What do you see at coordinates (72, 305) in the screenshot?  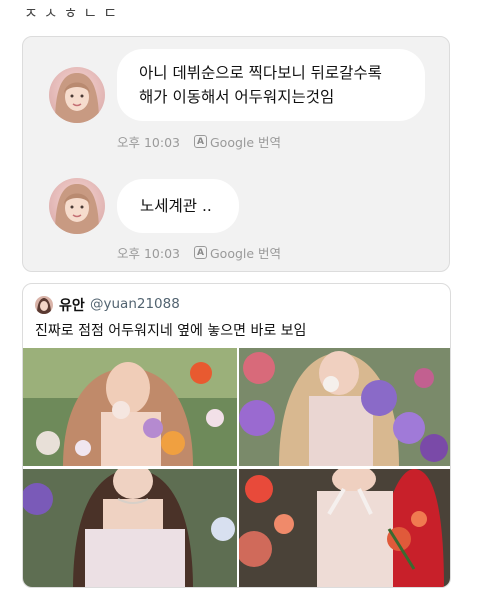 I see `tweet-author-name: 유안` at bounding box center [72, 305].